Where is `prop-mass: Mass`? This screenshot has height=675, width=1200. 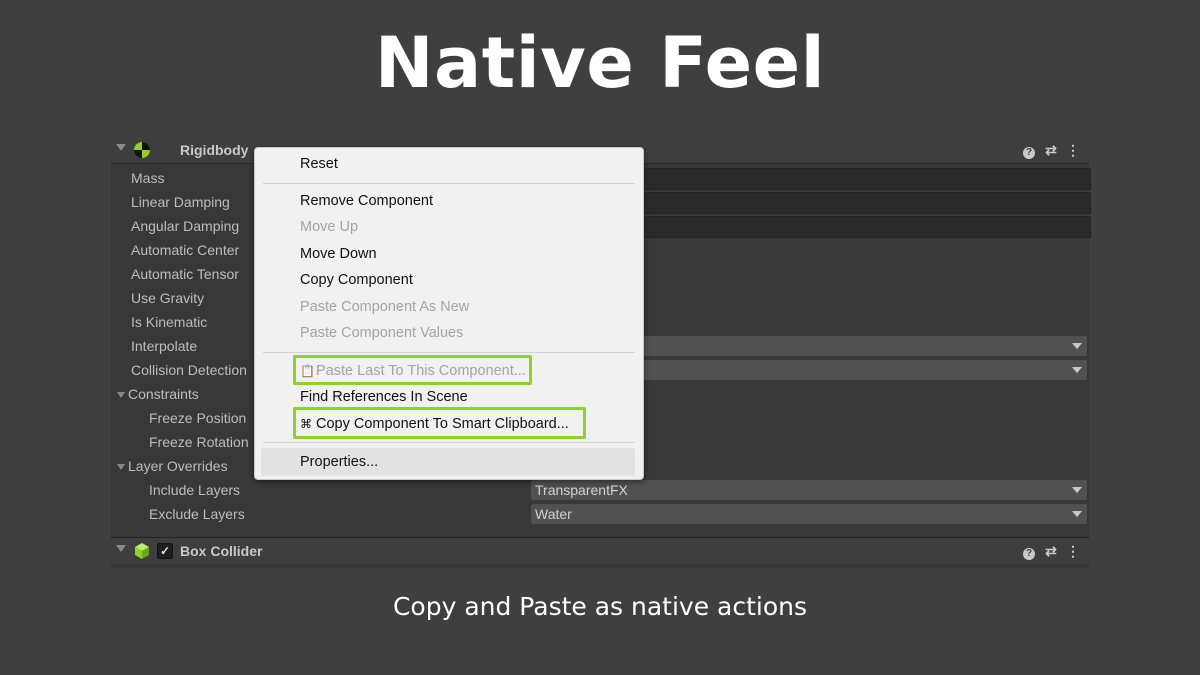
prop-mass: Mass is located at coordinates (148, 178).